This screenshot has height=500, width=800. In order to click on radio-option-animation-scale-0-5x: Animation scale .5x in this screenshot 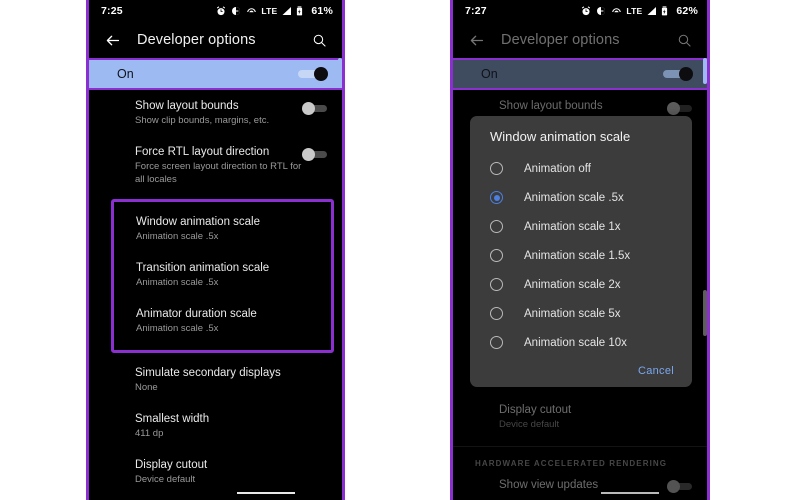, I will do `click(581, 197)`.